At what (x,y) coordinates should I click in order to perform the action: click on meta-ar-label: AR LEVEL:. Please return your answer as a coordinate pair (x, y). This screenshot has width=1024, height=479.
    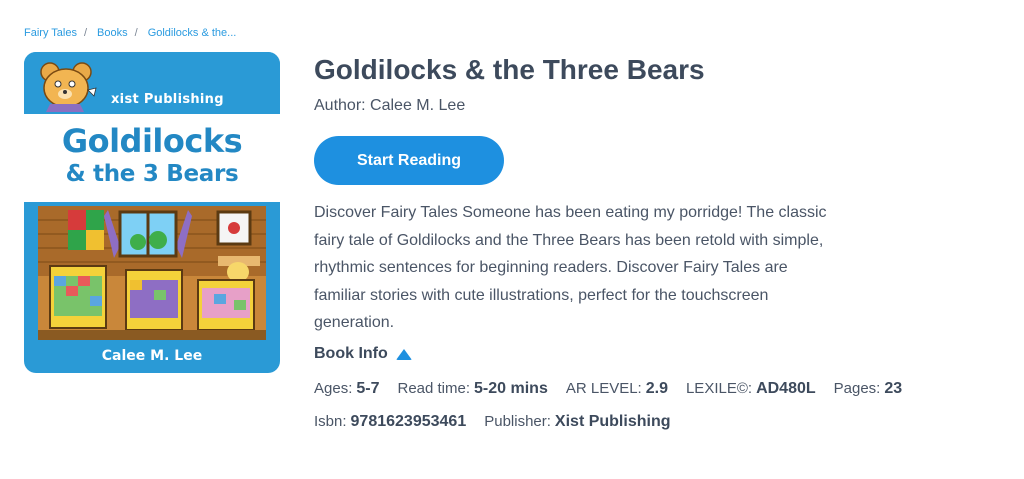
    Looking at the image, I should click on (603, 388).